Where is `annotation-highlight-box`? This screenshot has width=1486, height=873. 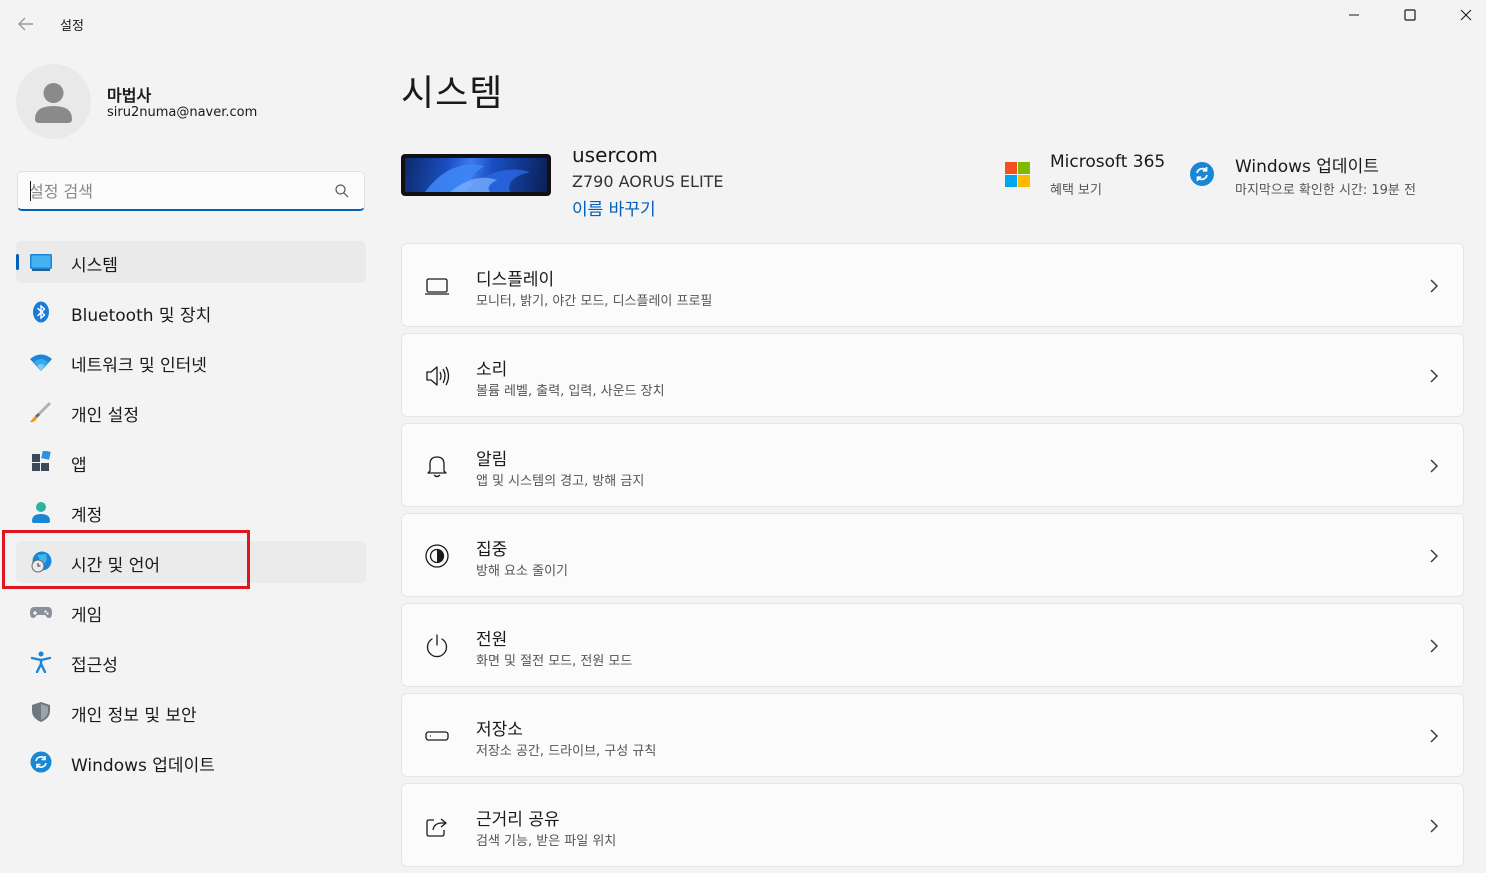
annotation-highlight-box is located at coordinates (126, 559).